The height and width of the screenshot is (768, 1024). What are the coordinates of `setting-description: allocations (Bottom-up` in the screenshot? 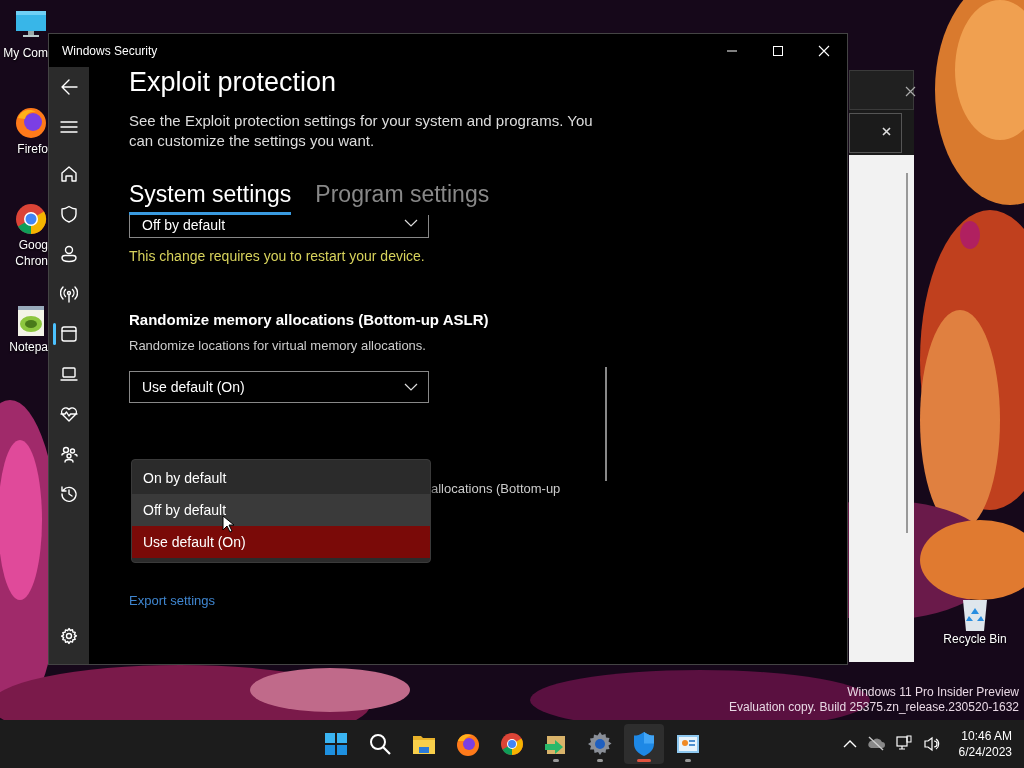 It's located at (496, 489).